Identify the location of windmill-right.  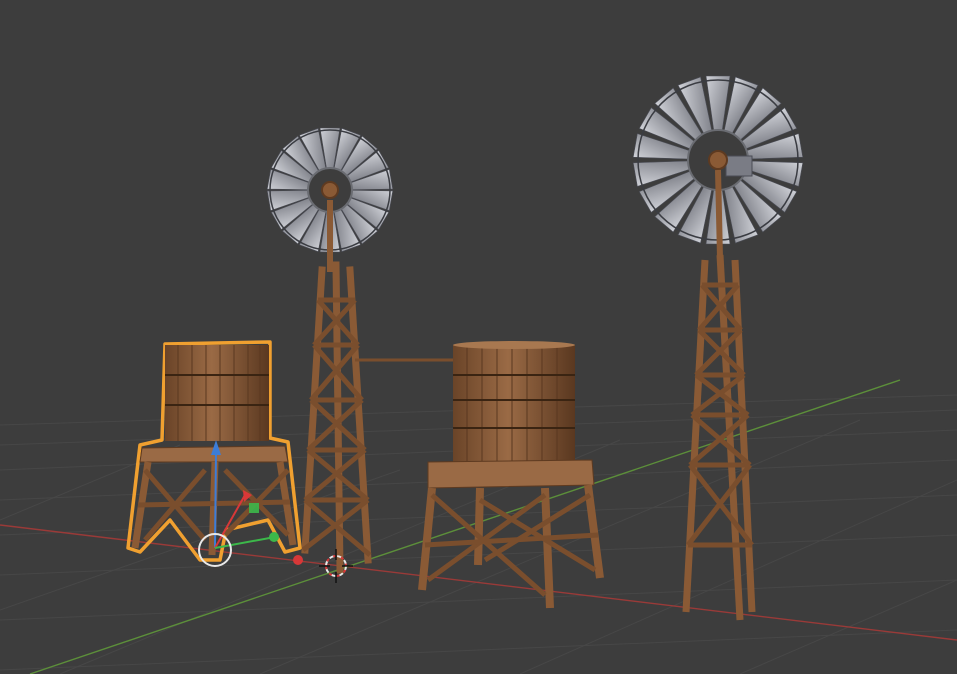
(718, 348).